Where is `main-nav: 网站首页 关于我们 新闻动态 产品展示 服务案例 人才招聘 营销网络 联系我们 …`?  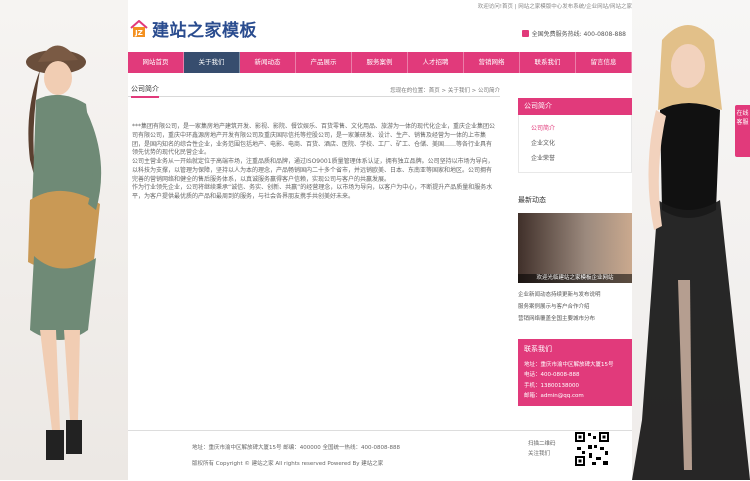 main-nav: 网站首页 关于我们 新闻动态 产品展示 服务案例 人才招聘 营销网络 联系我们 … is located at coordinates (380, 62).